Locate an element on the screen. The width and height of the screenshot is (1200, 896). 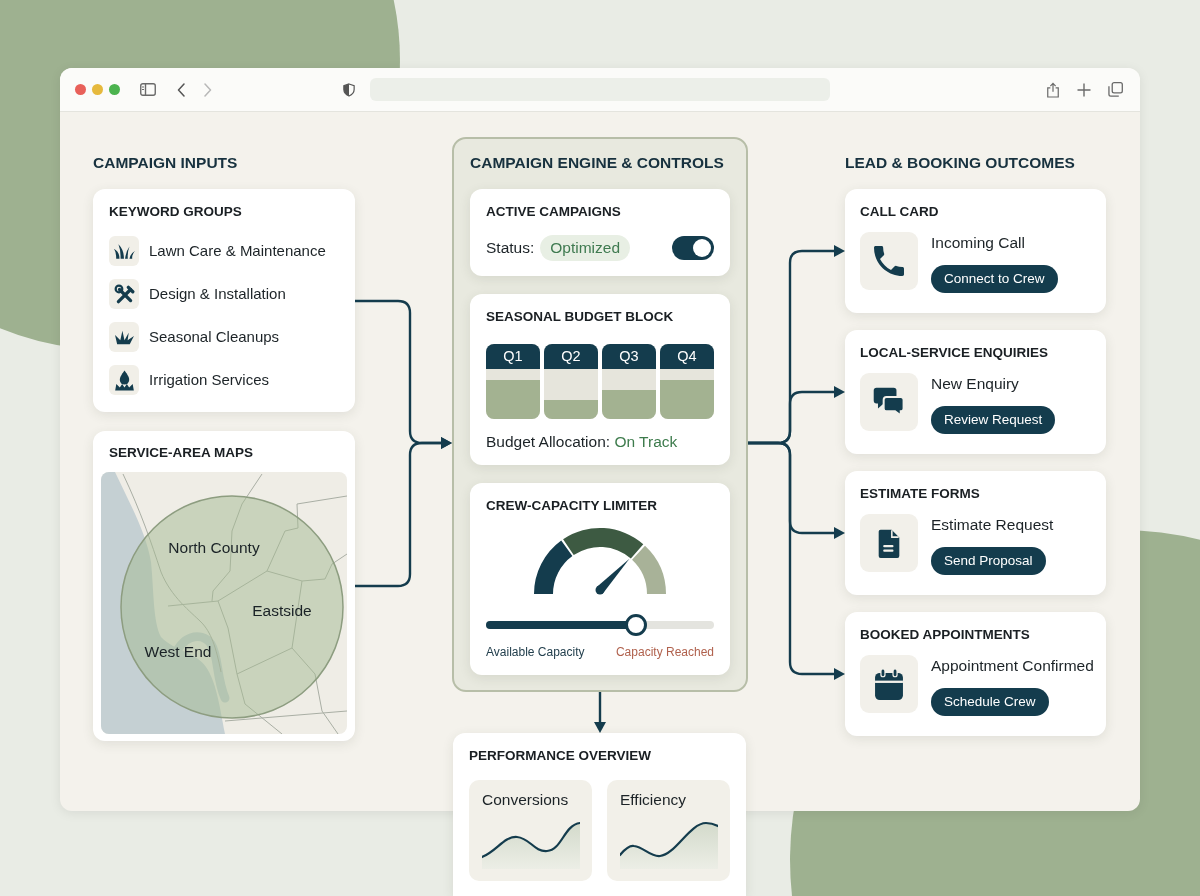
slider-thumb is located at coordinates (636, 625).